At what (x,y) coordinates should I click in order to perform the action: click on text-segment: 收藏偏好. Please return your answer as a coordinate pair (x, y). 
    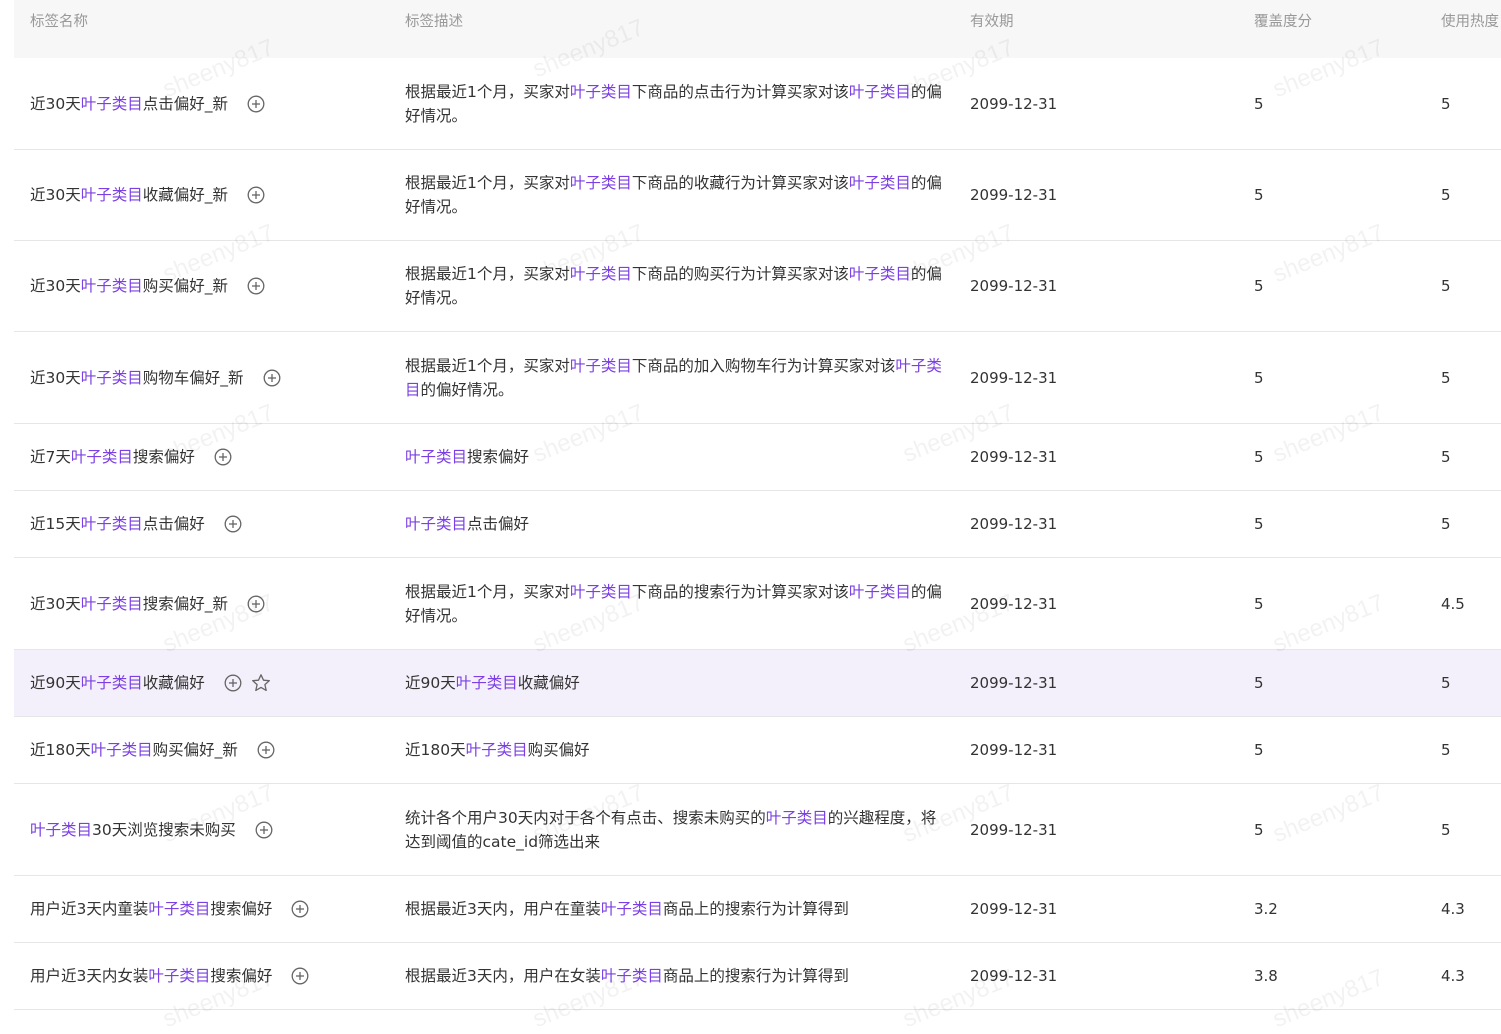
    Looking at the image, I should click on (548, 683).